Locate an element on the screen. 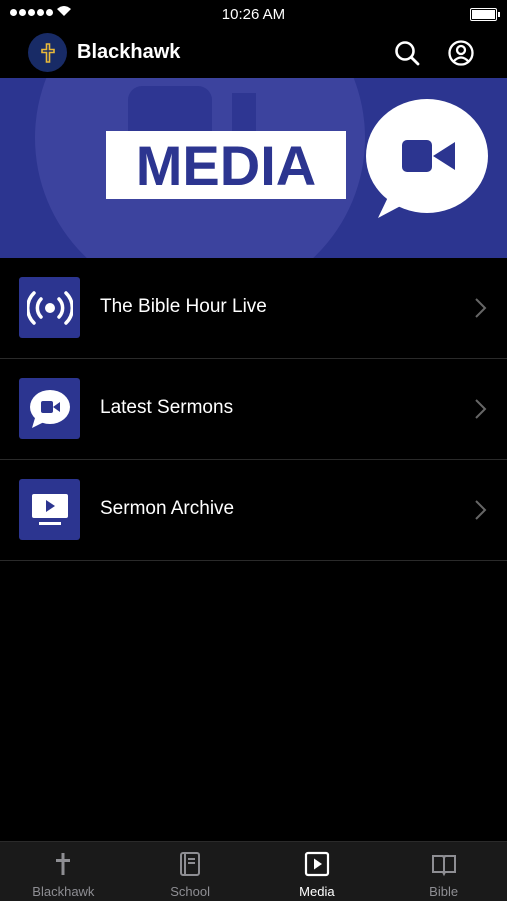  live-broadcast-icon is located at coordinates (49, 307).